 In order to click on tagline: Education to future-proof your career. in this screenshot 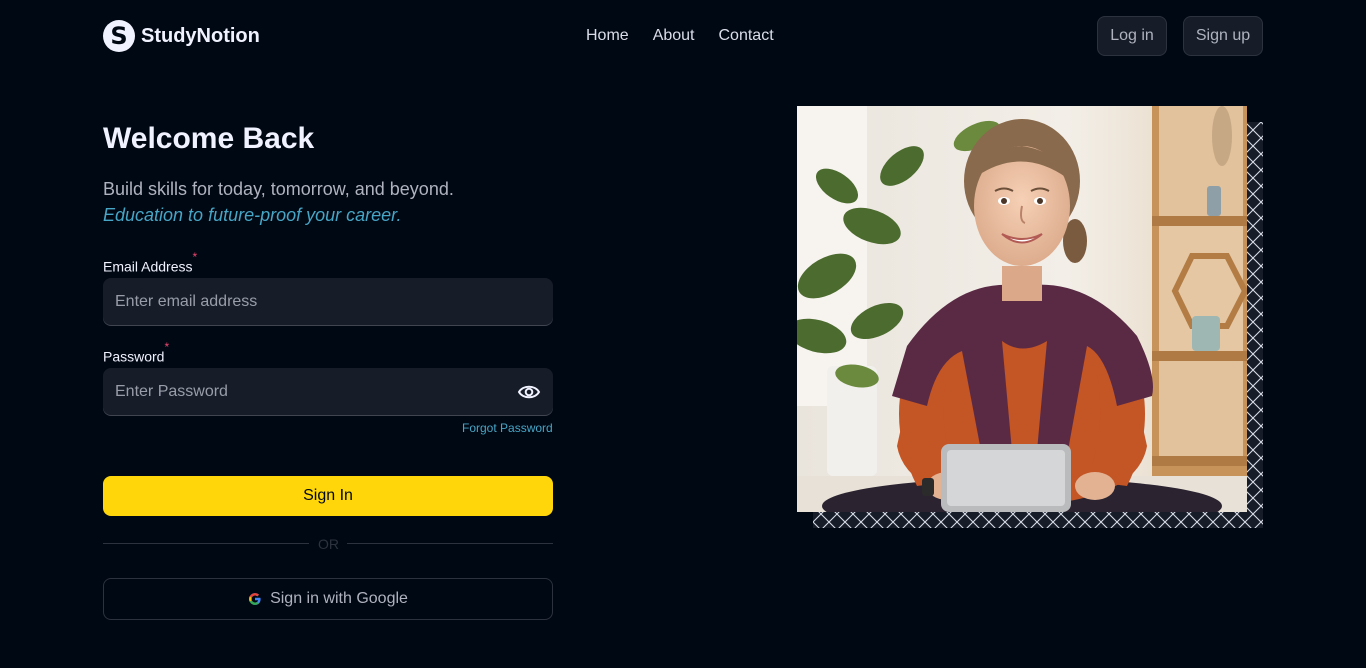, I will do `click(252, 215)`.